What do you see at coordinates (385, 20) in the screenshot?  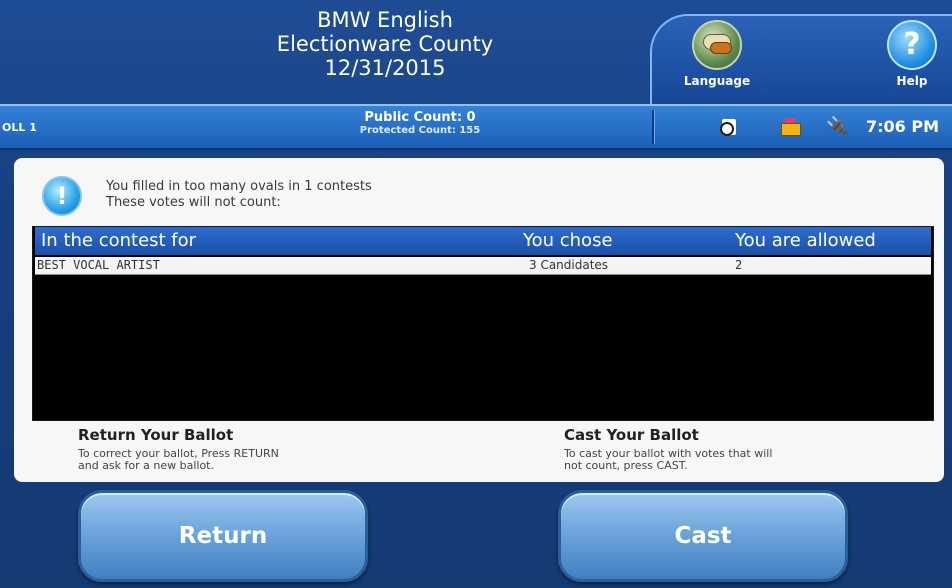 I see `ballot-style-title: BMW English` at bounding box center [385, 20].